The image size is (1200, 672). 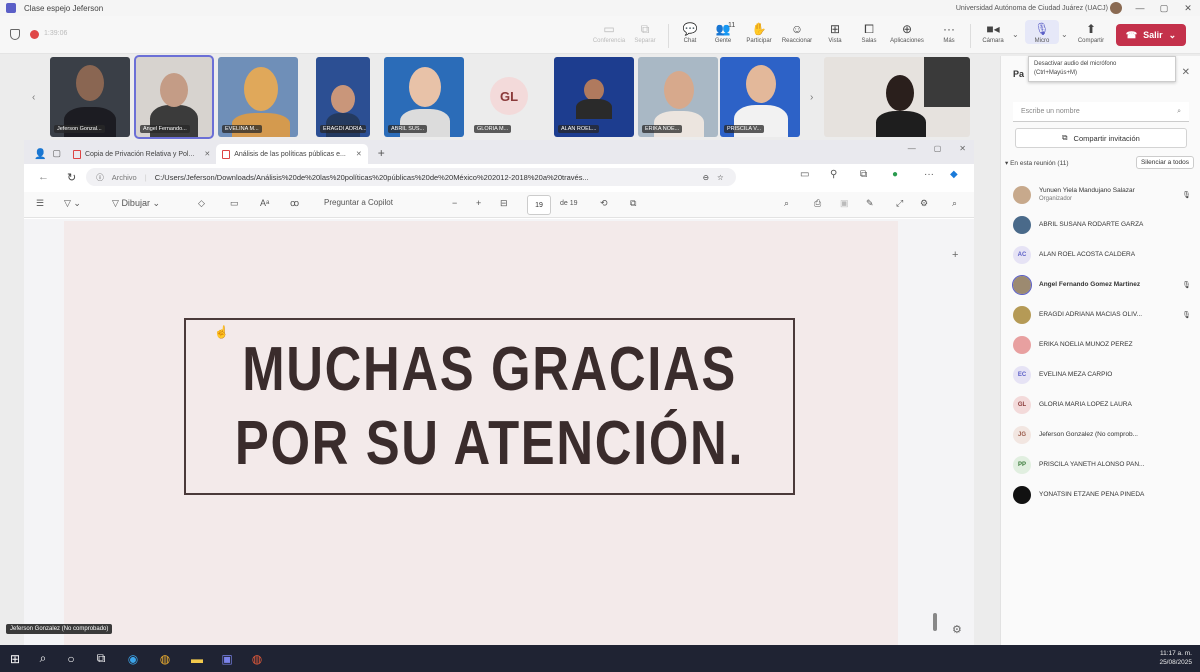 What do you see at coordinates (924, 203) in the screenshot?
I see `settings-icon: ⚙` at bounding box center [924, 203].